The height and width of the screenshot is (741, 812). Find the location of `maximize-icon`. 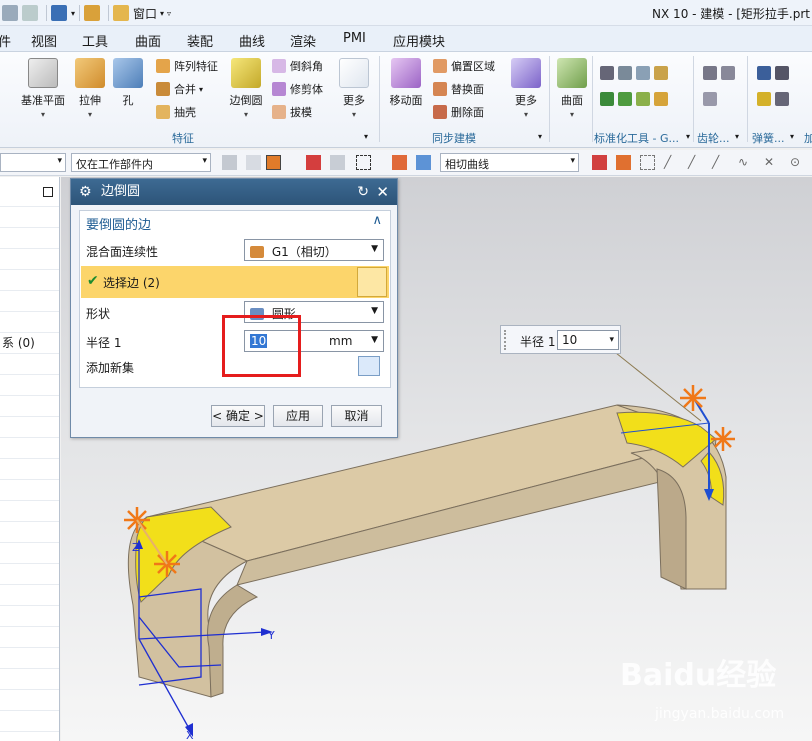

maximize-icon is located at coordinates (48, 192).